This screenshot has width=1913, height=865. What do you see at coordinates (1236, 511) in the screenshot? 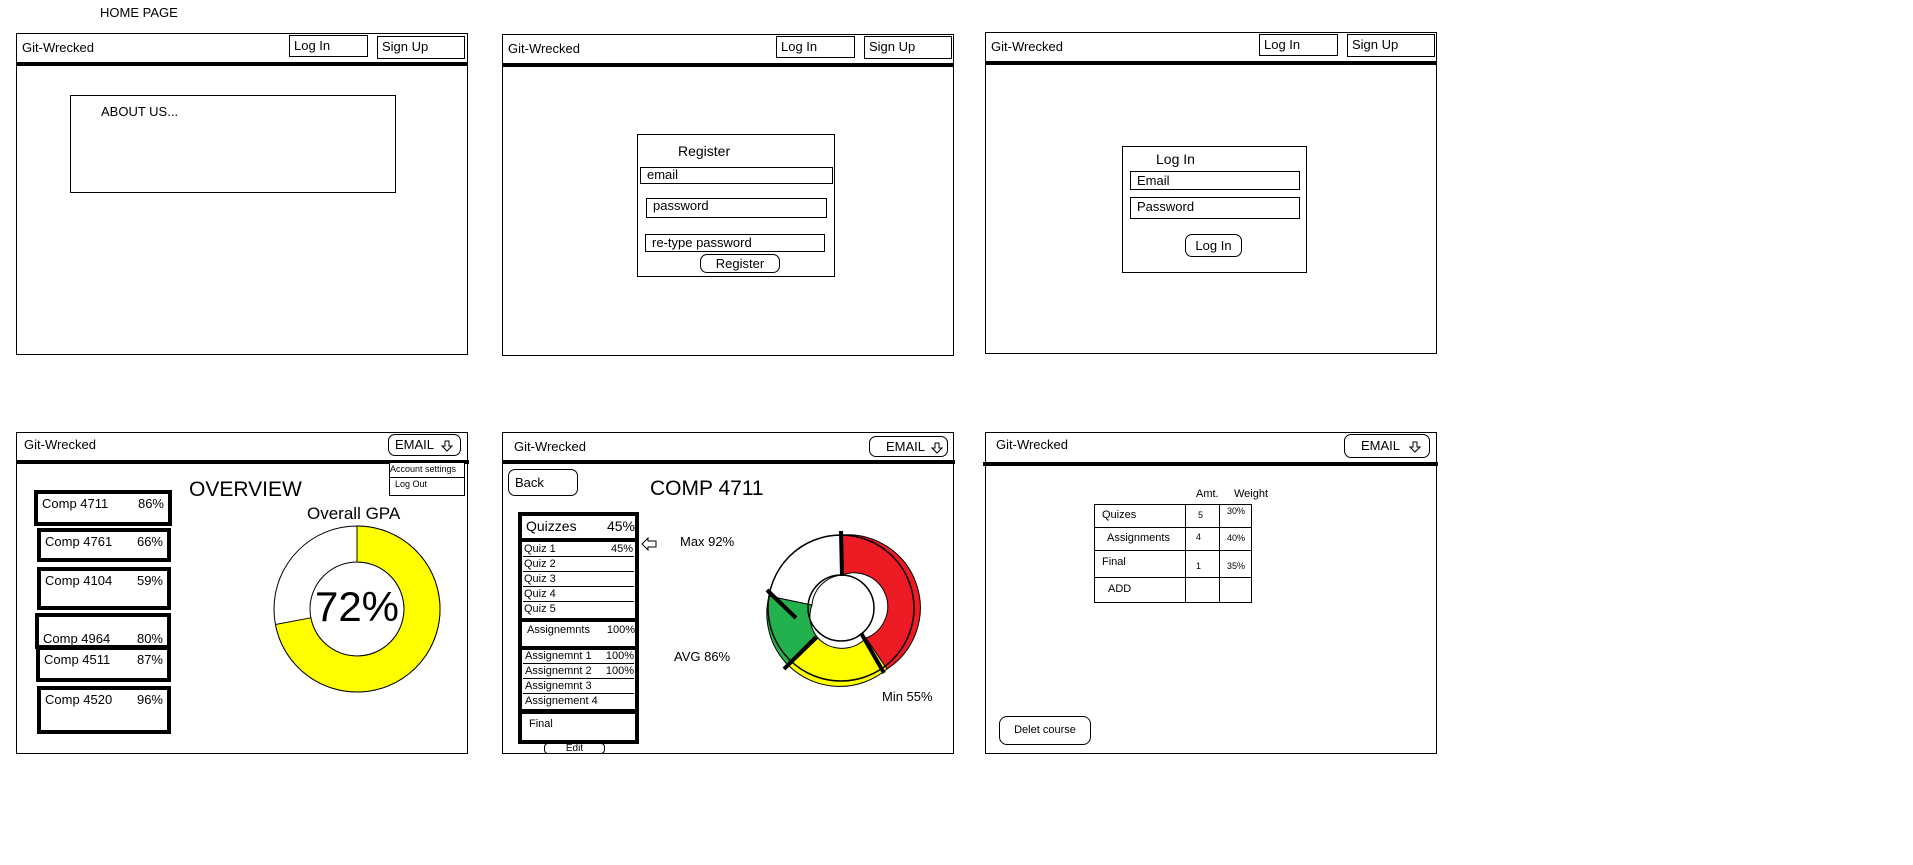
I see `row-weight: 30%` at bounding box center [1236, 511].